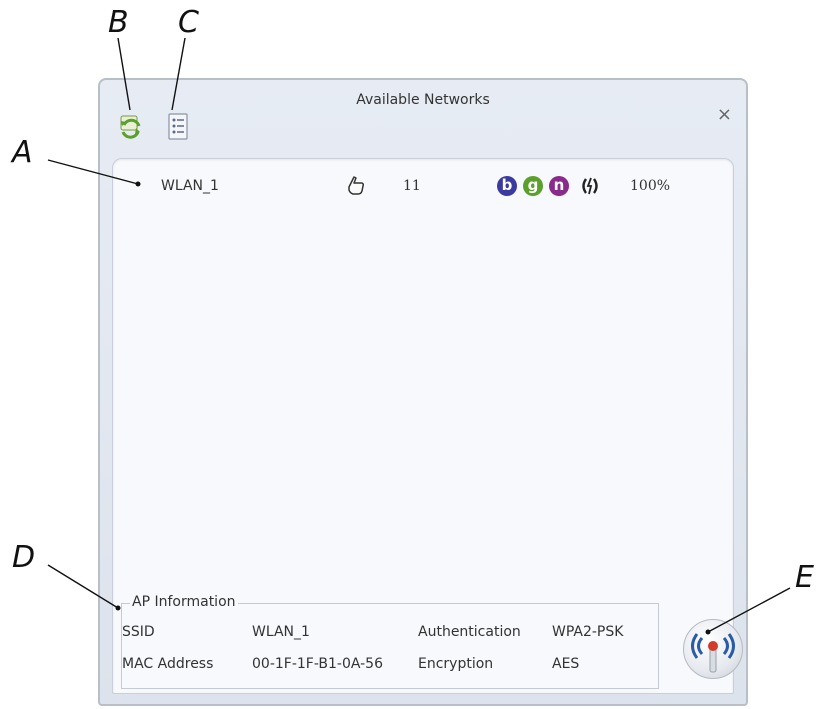  Describe the element at coordinates (190, 186) in the screenshot. I see `network-ssid: WLAN_1` at that location.